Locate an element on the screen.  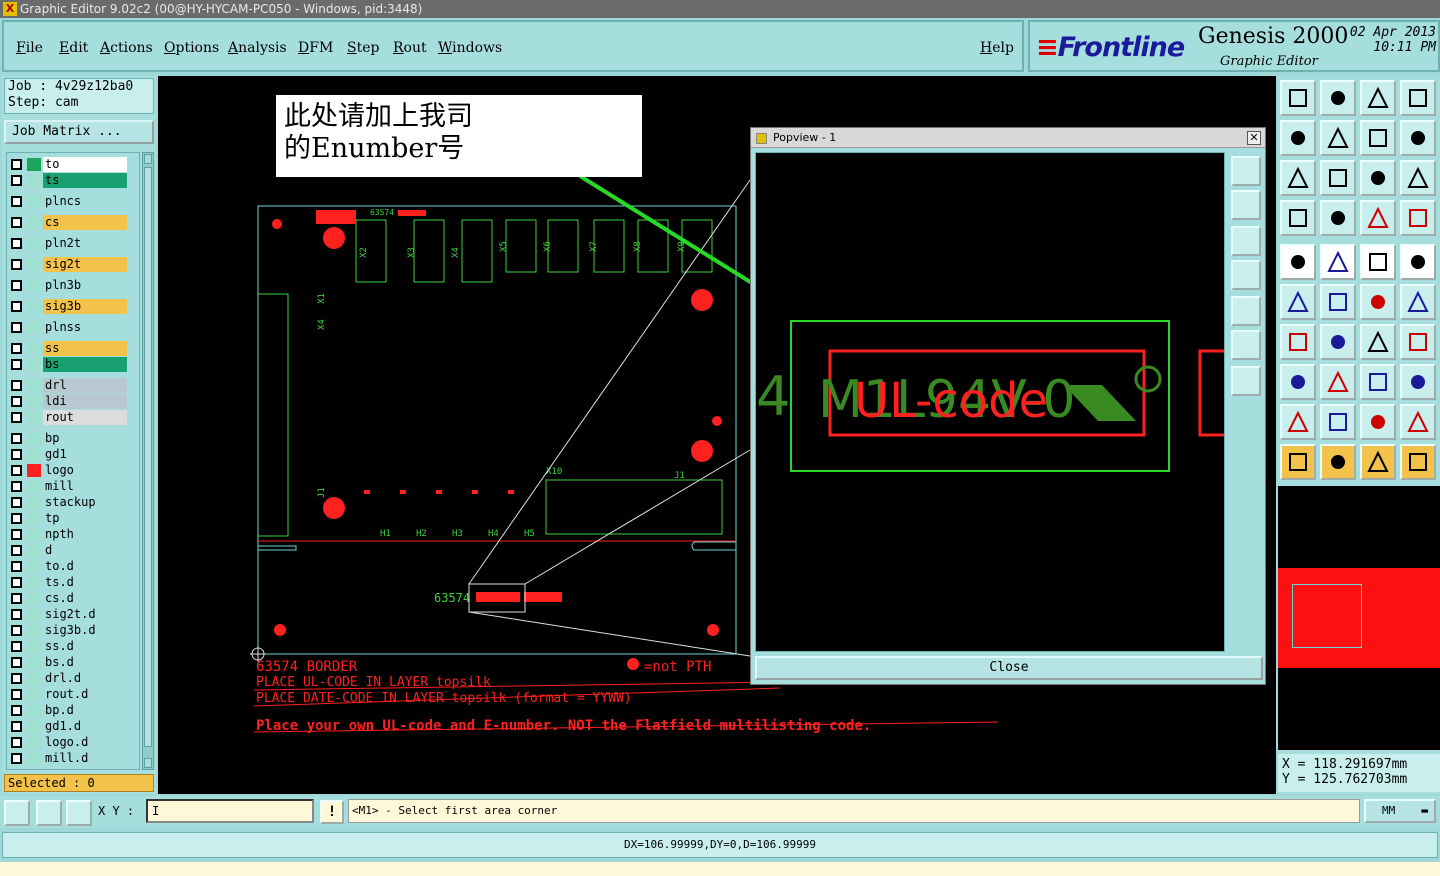
dimension-icon is located at coordinates (1378, 382).